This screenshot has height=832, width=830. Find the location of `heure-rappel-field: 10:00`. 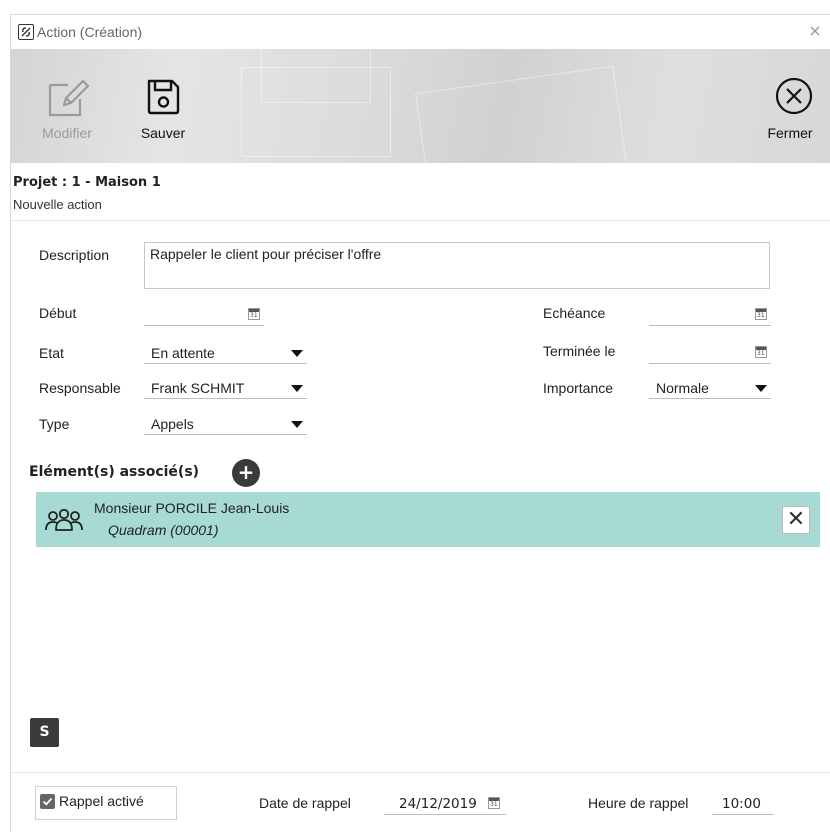

heure-rappel-field: 10:00 is located at coordinates (743, 804).